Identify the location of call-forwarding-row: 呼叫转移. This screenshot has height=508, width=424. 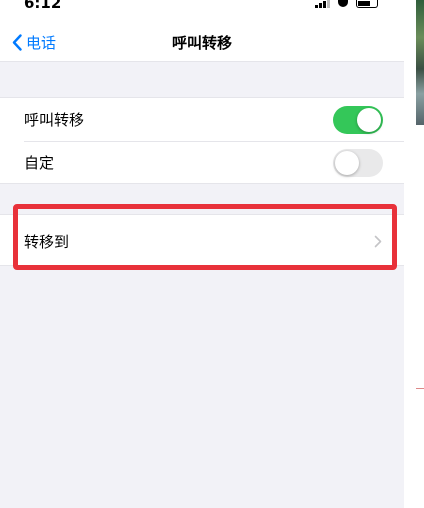
(202, 119).